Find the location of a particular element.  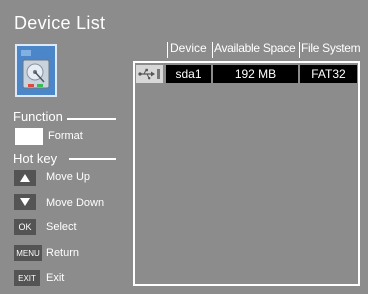

function-heading: Function is located at coordinates (38, 116).